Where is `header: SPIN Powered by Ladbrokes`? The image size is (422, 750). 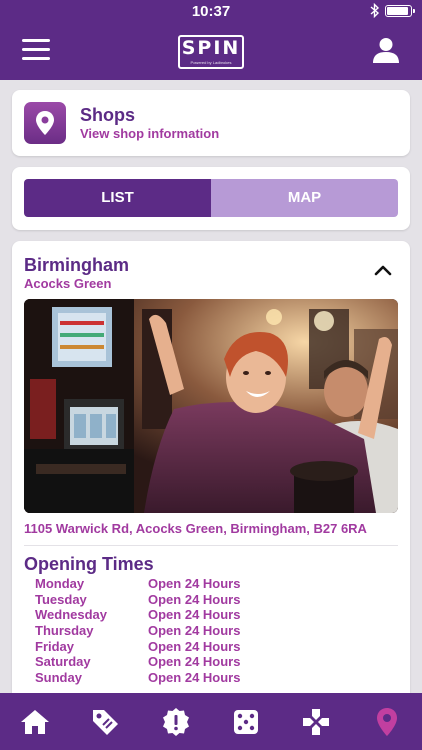
header: SPIN Powered by Ladbrokes is located at coordinates (211, 51).